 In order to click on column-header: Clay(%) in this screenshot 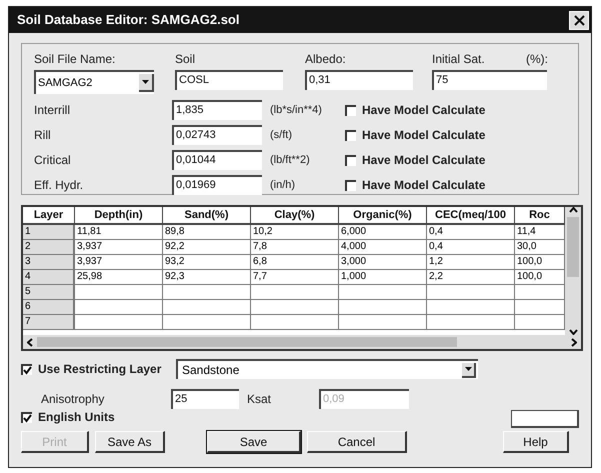, I will do `click(295, 216)`.